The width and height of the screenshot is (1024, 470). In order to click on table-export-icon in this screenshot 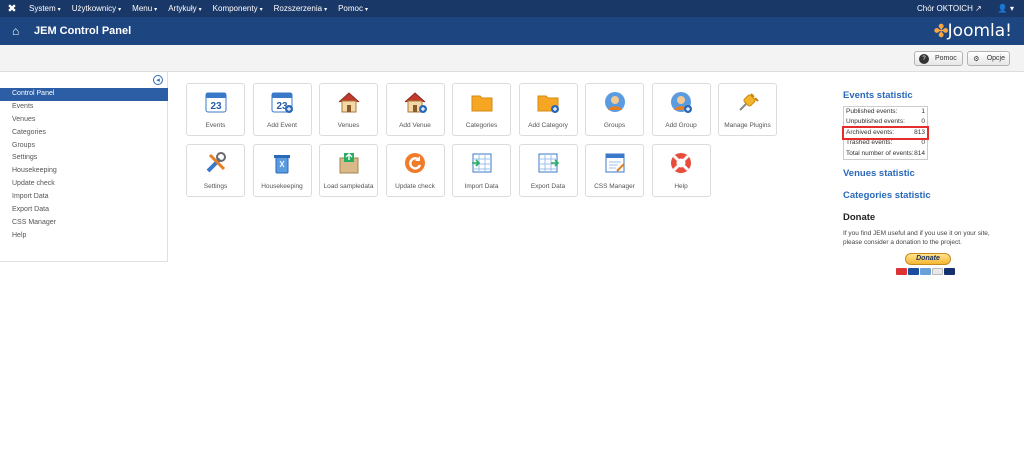, I will do `click(548, 163)`.